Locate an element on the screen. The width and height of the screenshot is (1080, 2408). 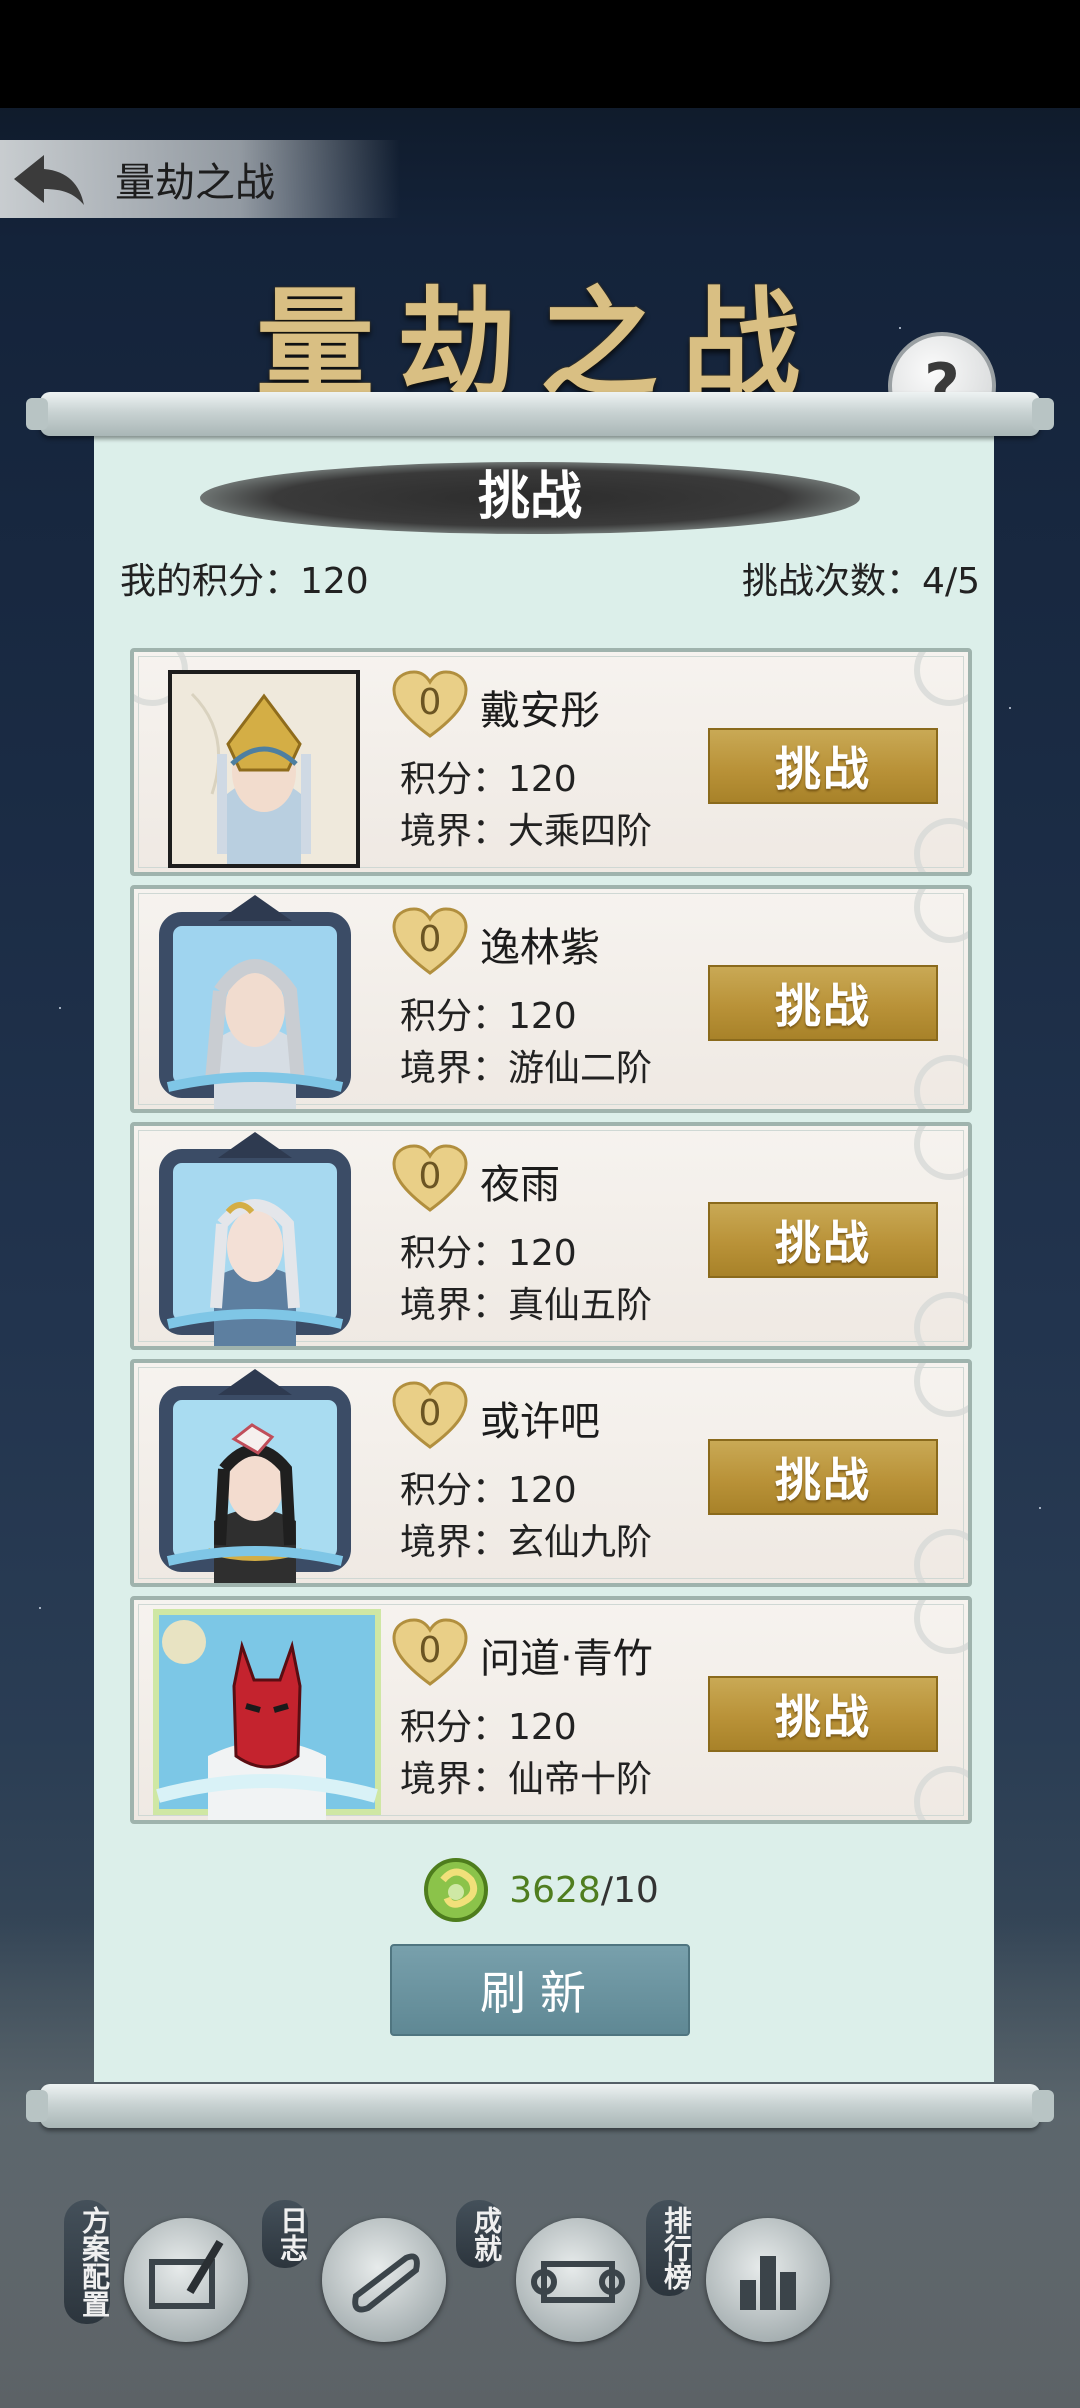
bar-chart-icon is located at coordinates (768, 2283).